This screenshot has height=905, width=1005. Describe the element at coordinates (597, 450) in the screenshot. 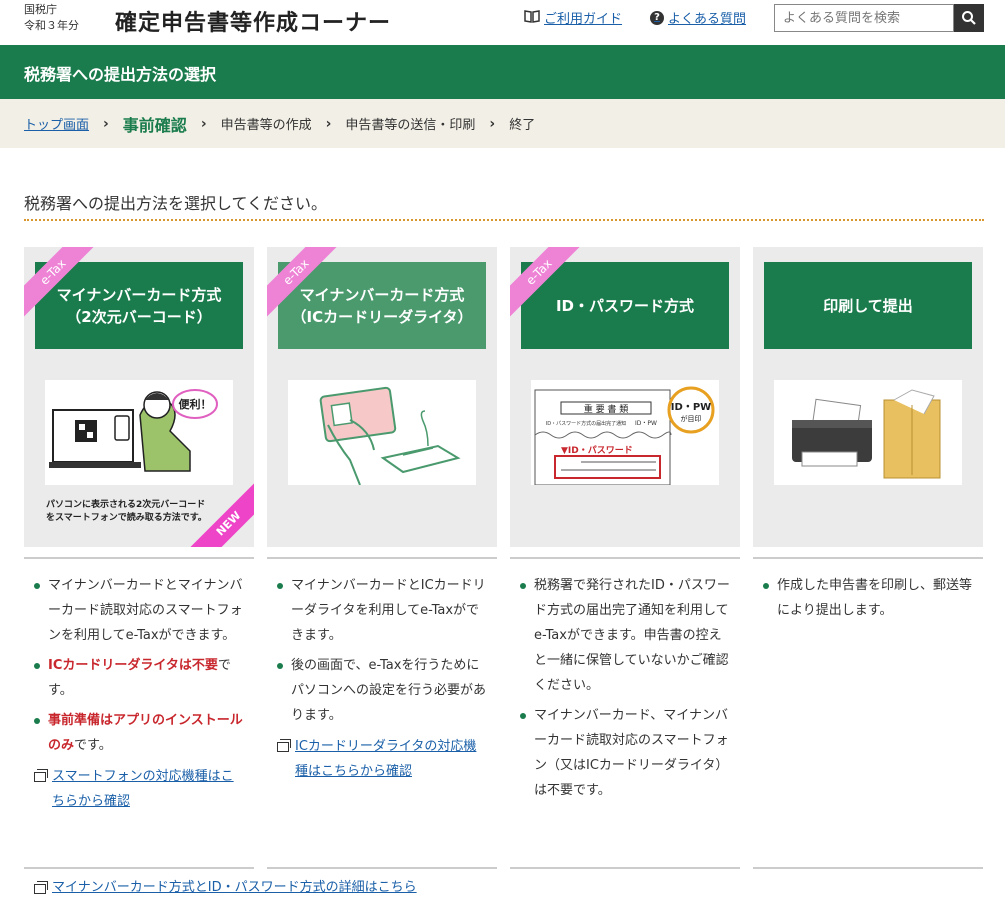

I see `doc-idpw-label: ▼ID・パスワード` at that location.